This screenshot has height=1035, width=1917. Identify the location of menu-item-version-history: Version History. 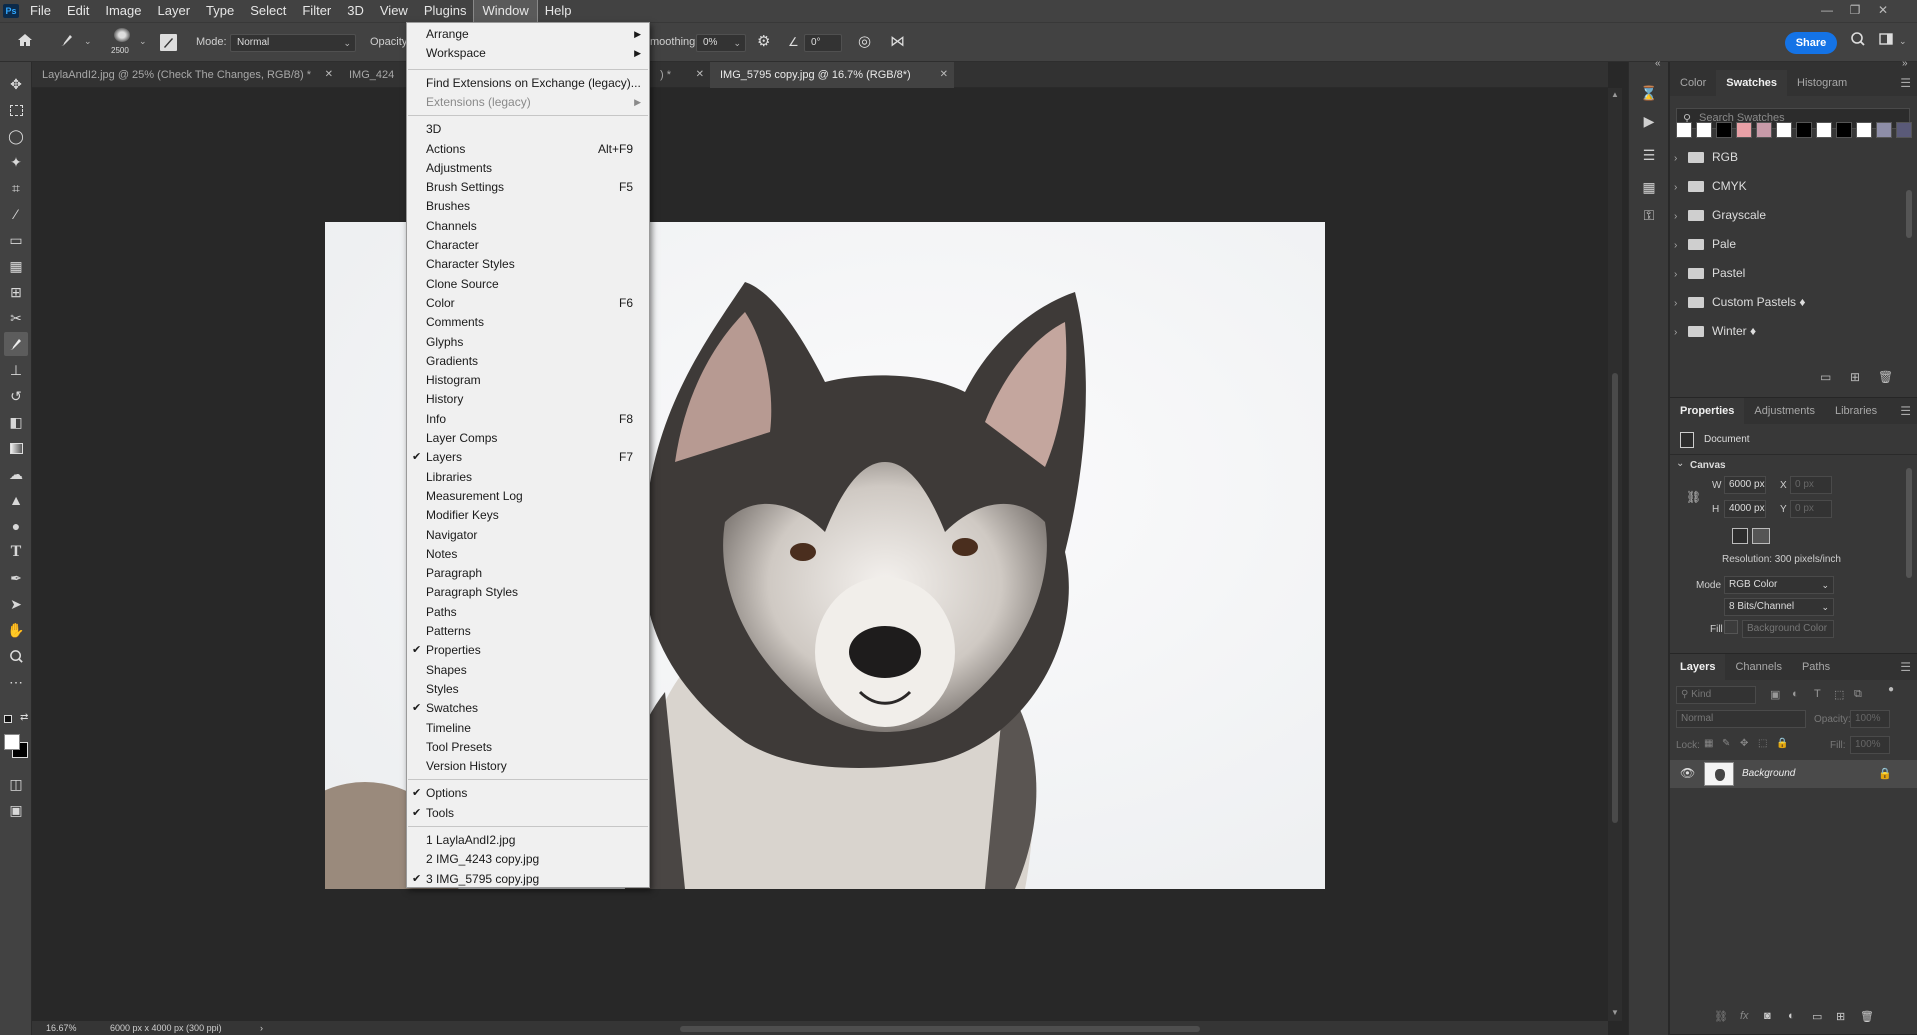
(528, 766).